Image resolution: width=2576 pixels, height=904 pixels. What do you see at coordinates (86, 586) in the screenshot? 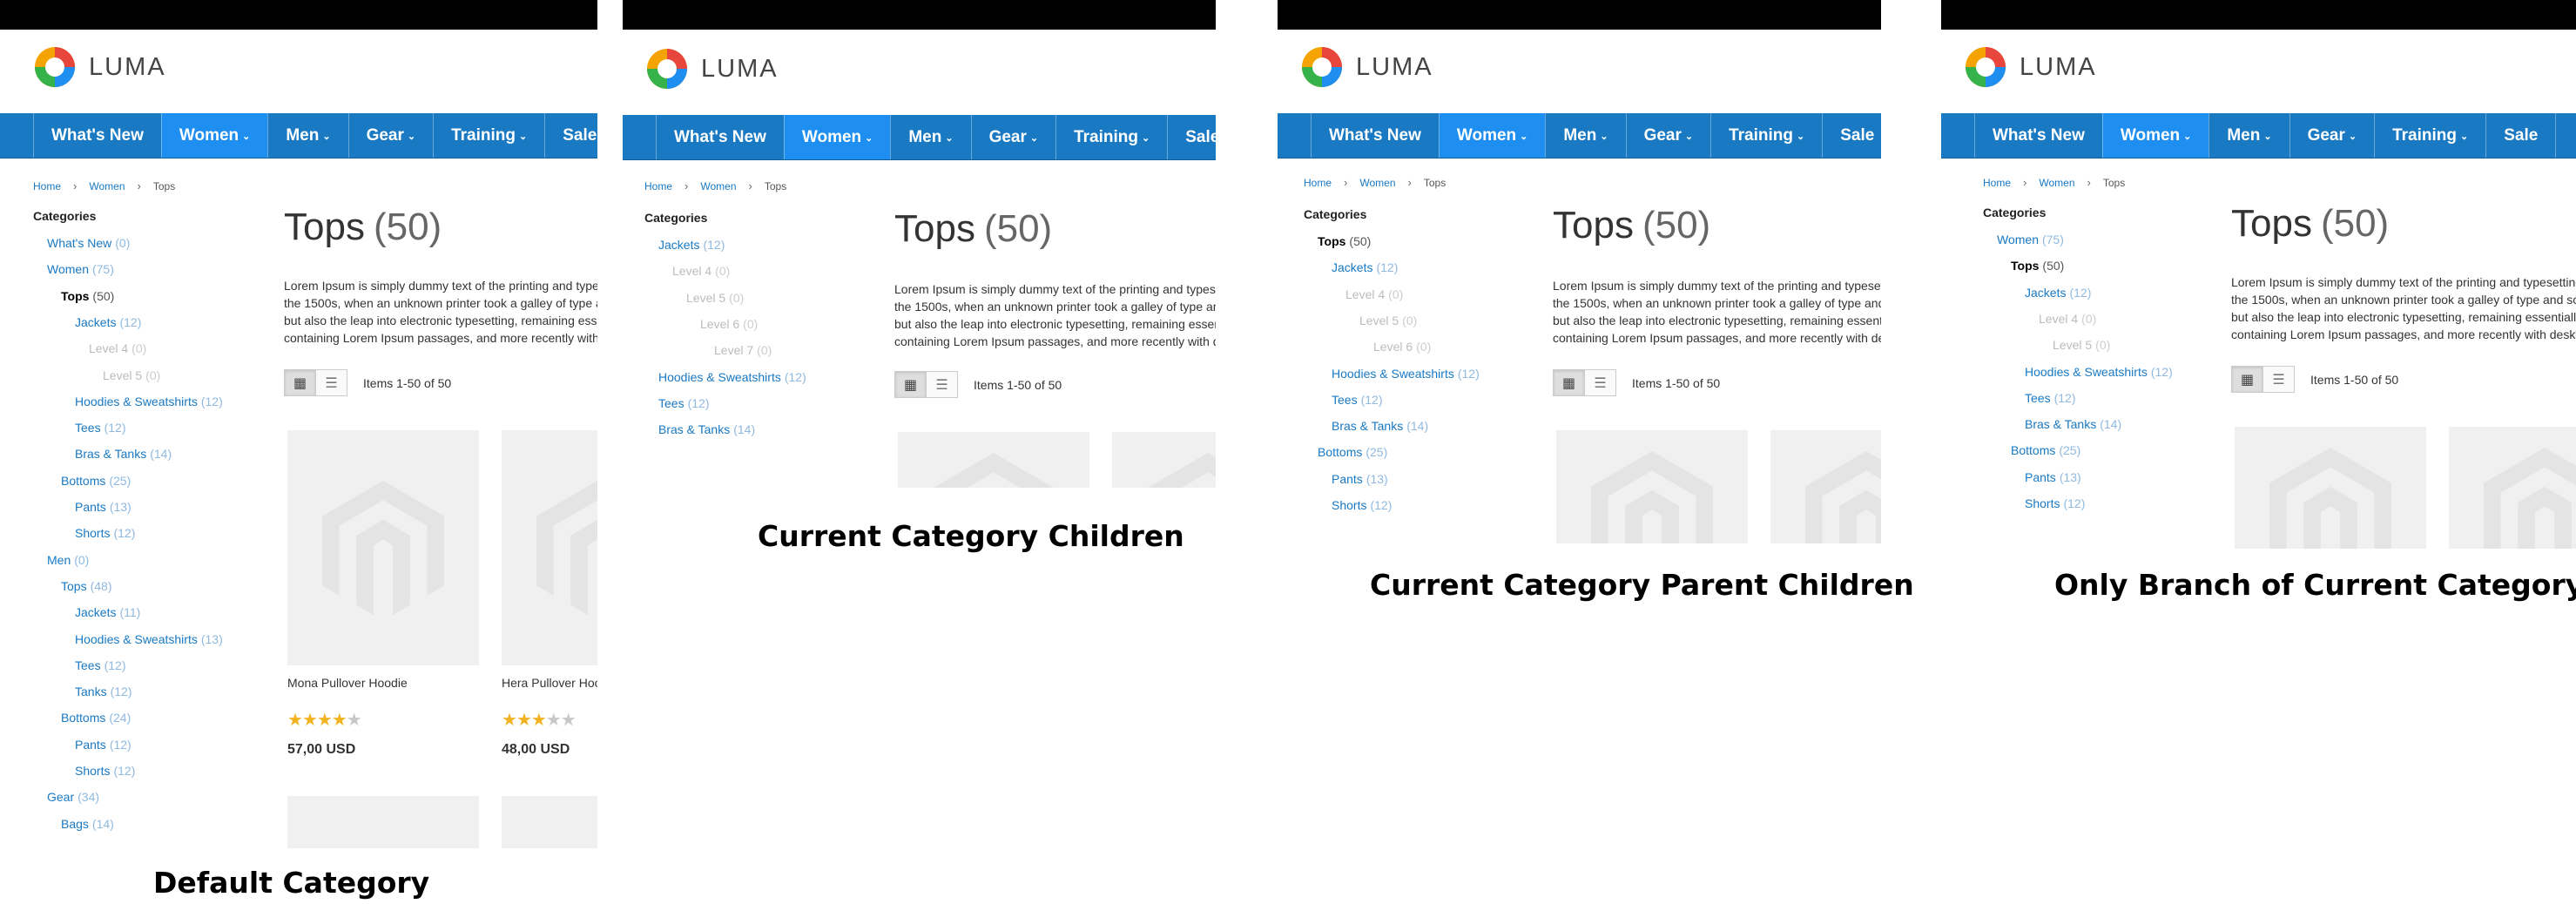
I see `category-item: Tops (48)` at bounding box center [86, 586].